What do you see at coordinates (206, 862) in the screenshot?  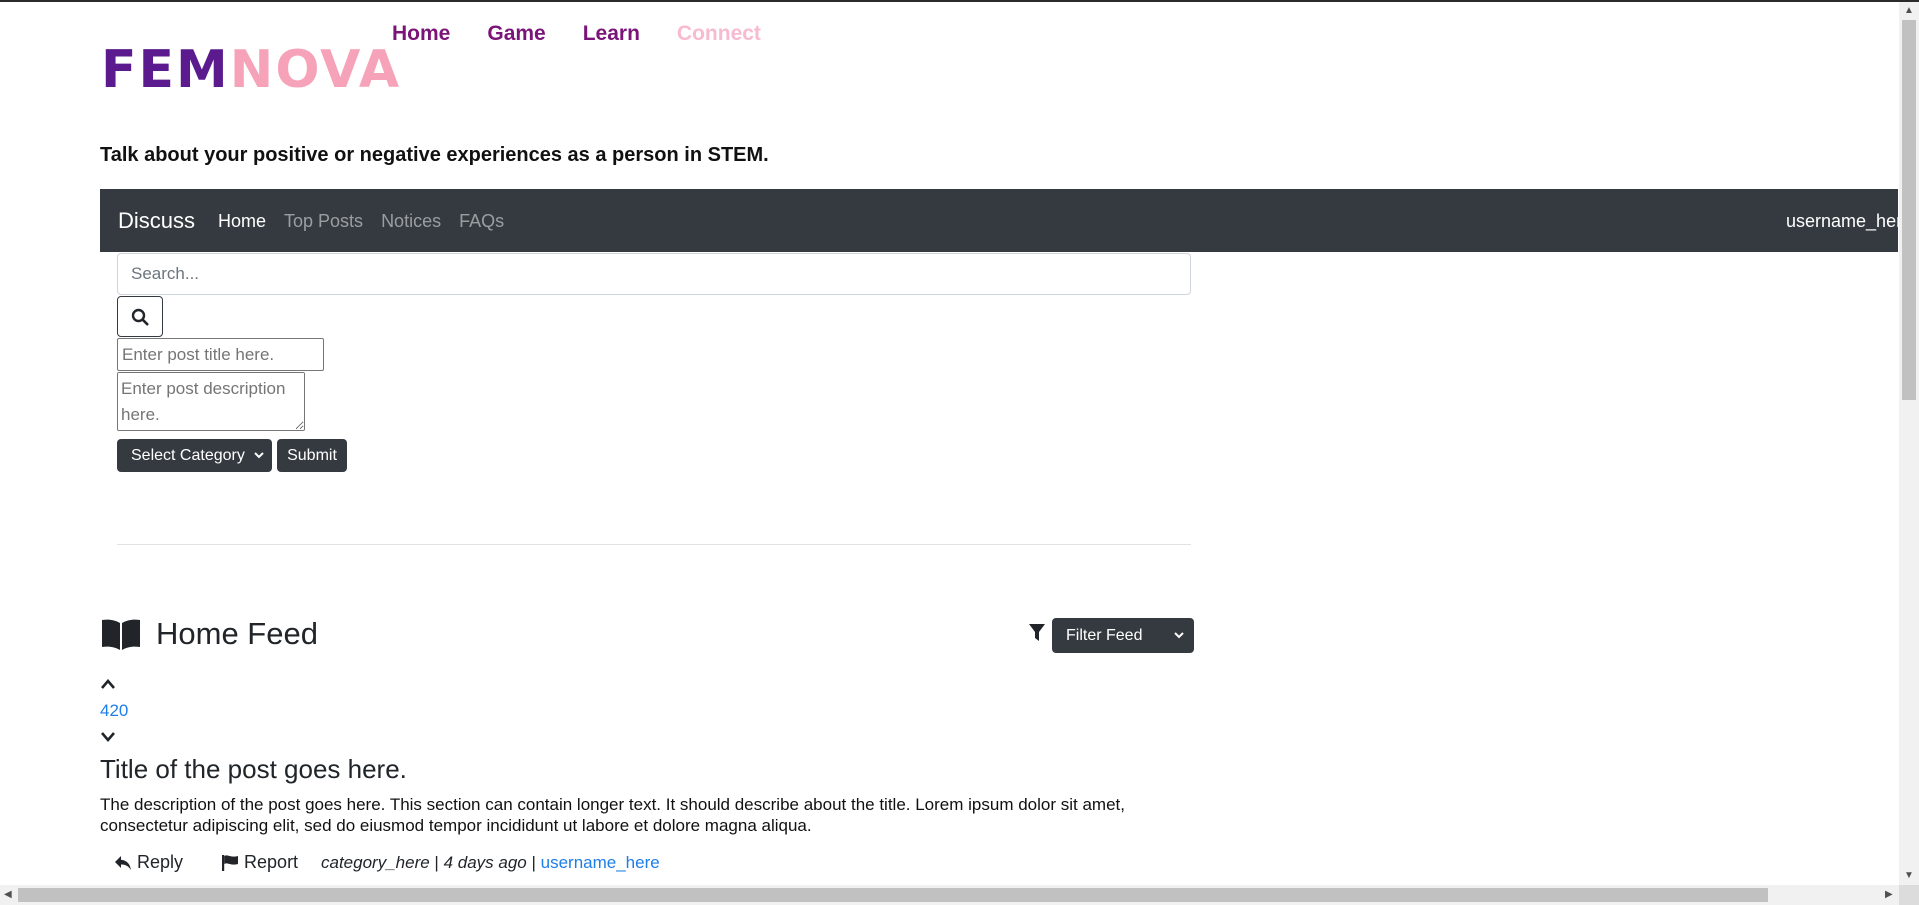 I see `post-actions: Reply Report` at bounding box center [206, 862].